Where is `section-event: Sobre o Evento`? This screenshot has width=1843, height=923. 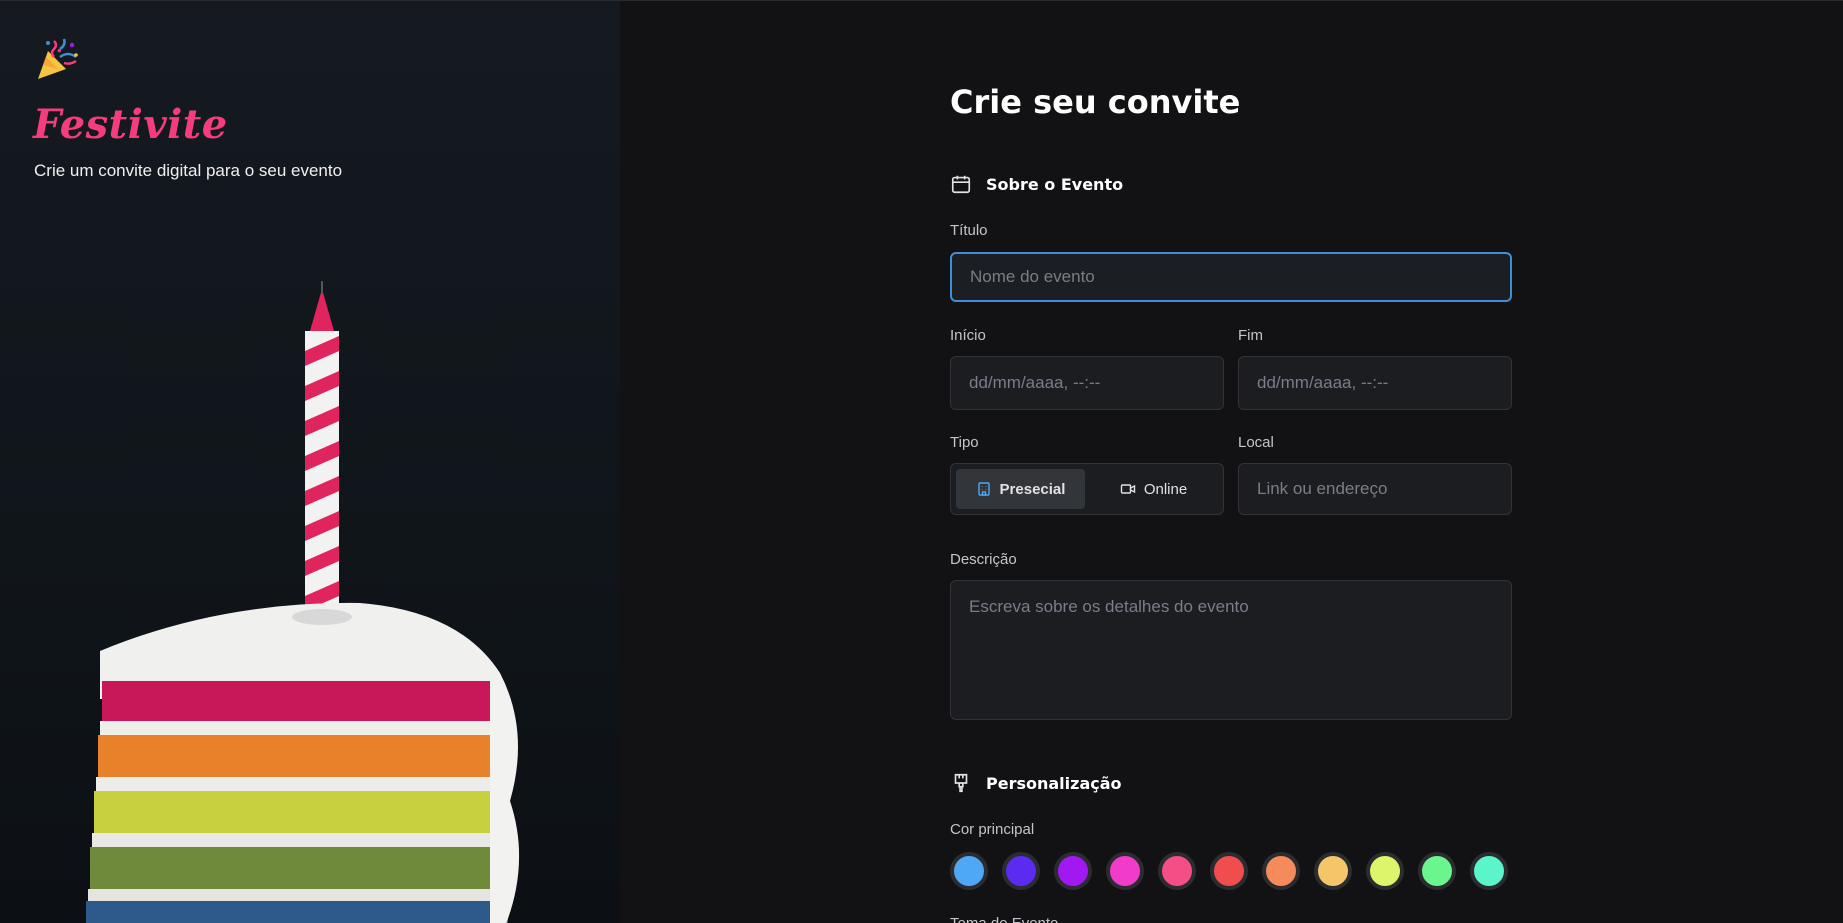
section-event: Sobre o Evento is located at coordinates (1036, 184).